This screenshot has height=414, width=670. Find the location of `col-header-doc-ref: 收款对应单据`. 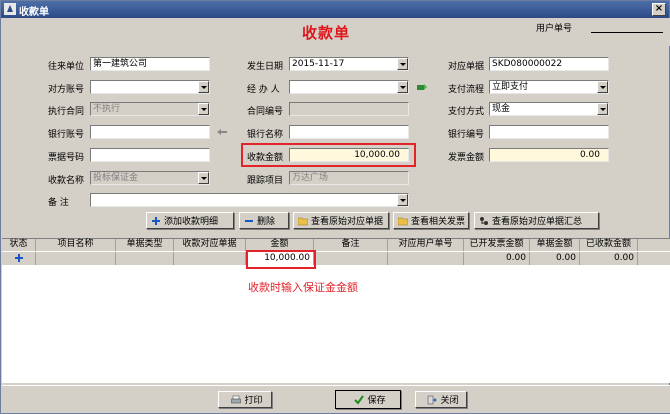

col-header-doc-ref: 收款对应单据 is located at coordinates (210, 245).